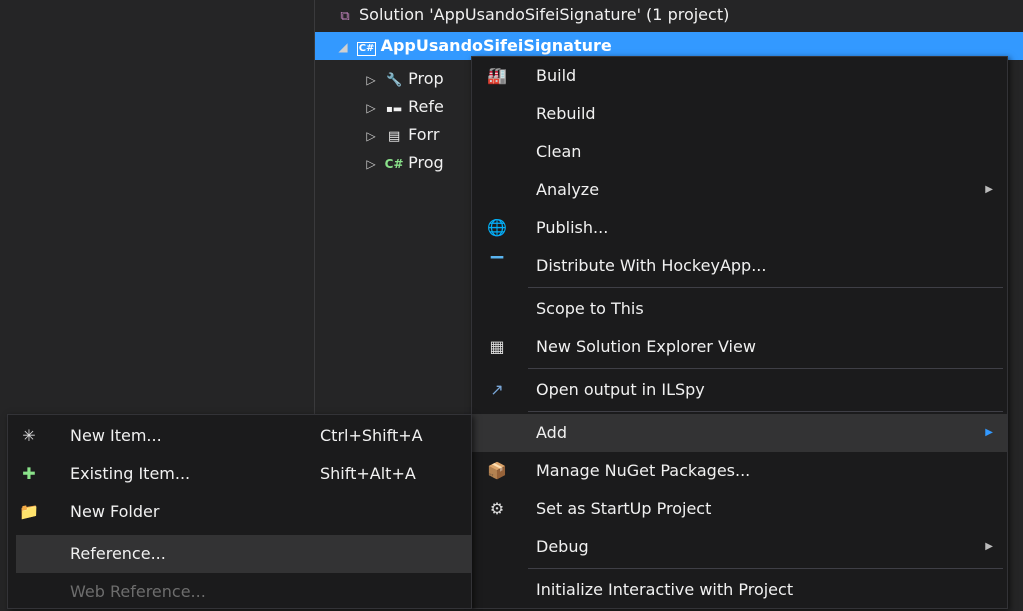 The height and width of the screenshot is (611, 1023). Describe the element at coordinates (551, 432) in the screenshot. I see `menu-item-label: Add` at that location.